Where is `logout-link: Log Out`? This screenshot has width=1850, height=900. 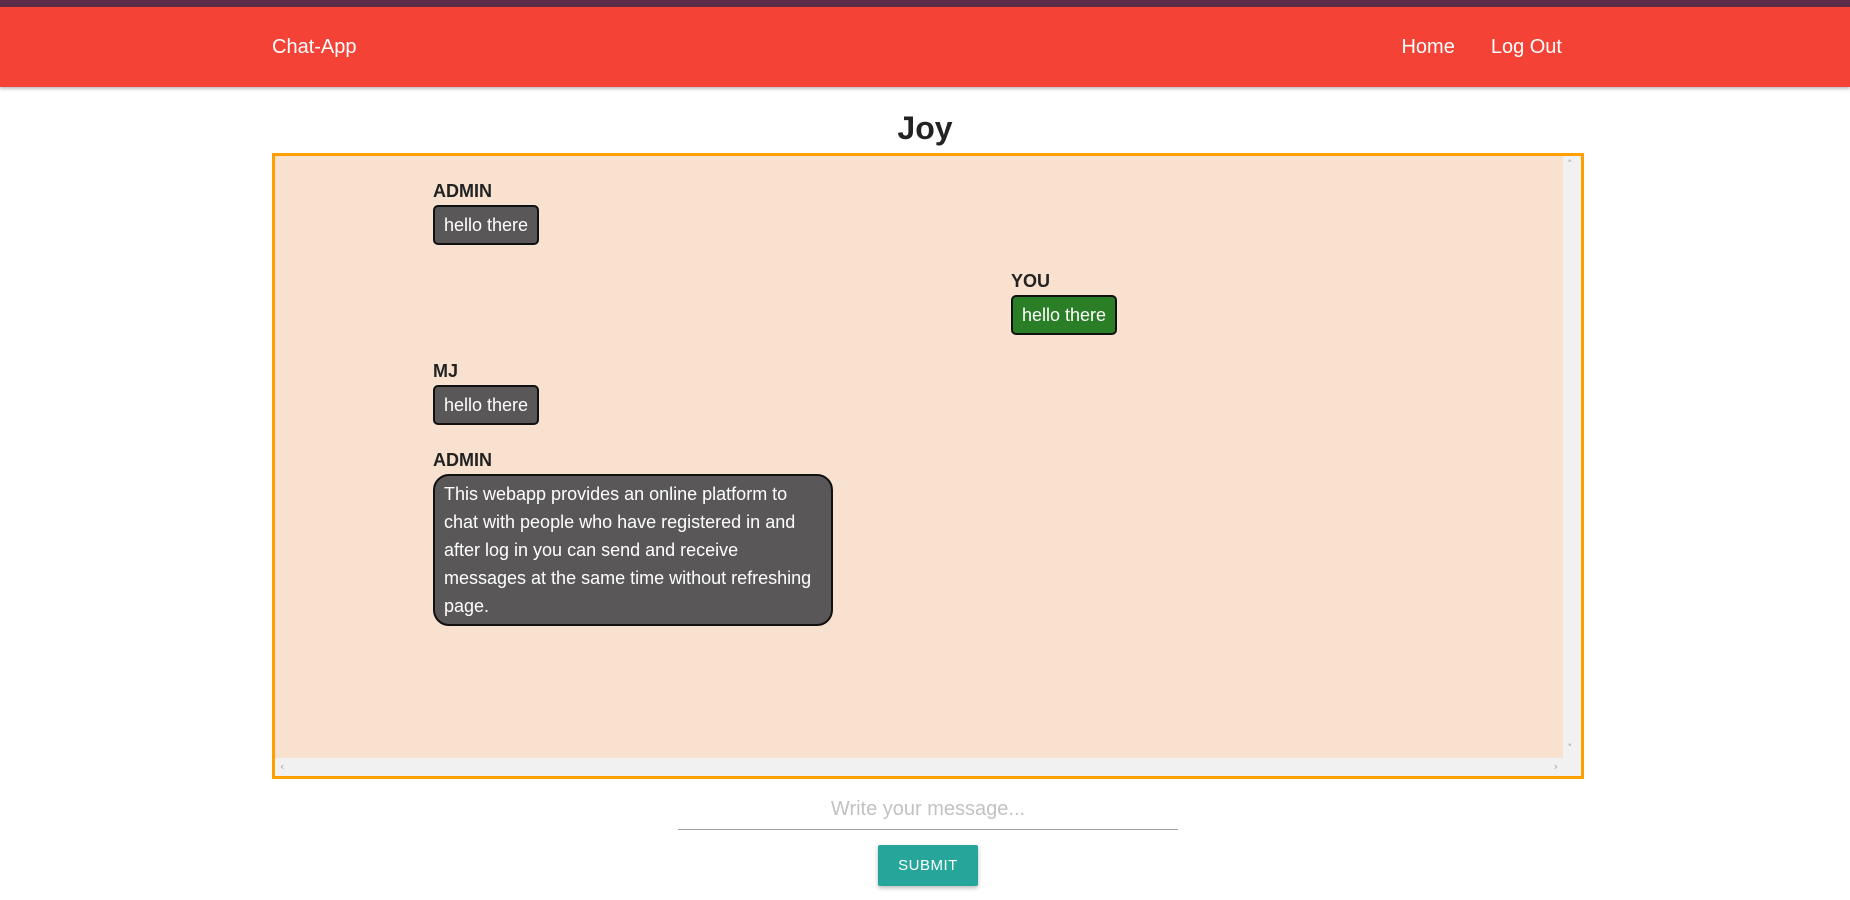
logout-link: Log Out is located at coordinates (1526, 47).